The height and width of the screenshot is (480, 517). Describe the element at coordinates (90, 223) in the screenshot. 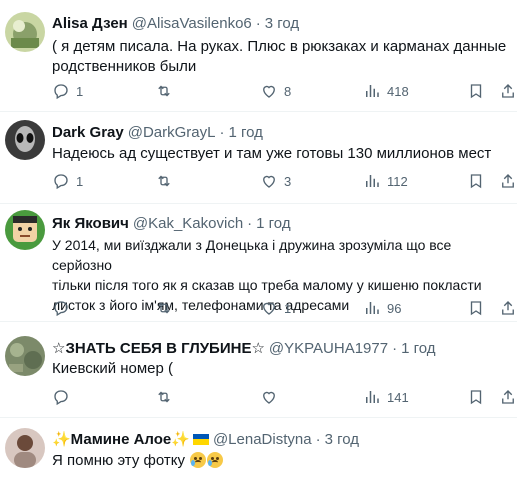

I see `display-name: Як Якович` at that location.